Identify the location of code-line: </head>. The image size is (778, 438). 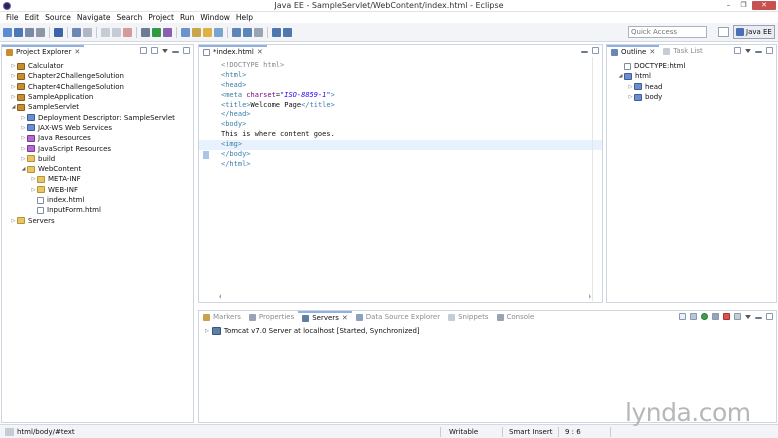
(404, 115).